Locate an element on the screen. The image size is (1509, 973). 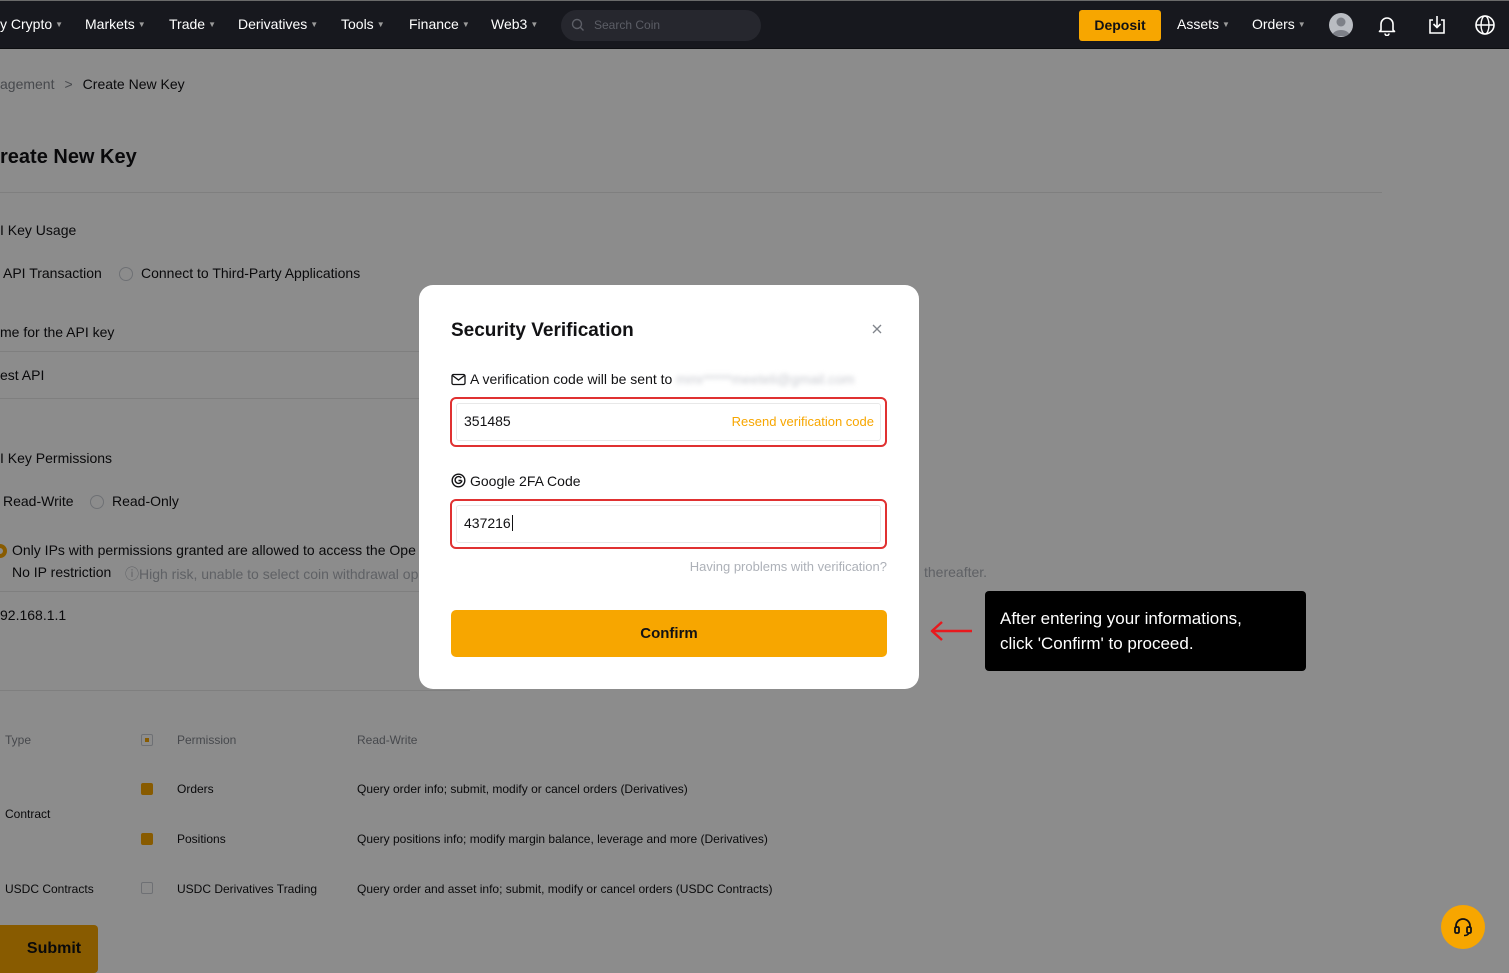
modal-title: Security Verification is located at coordinates (542, 330).